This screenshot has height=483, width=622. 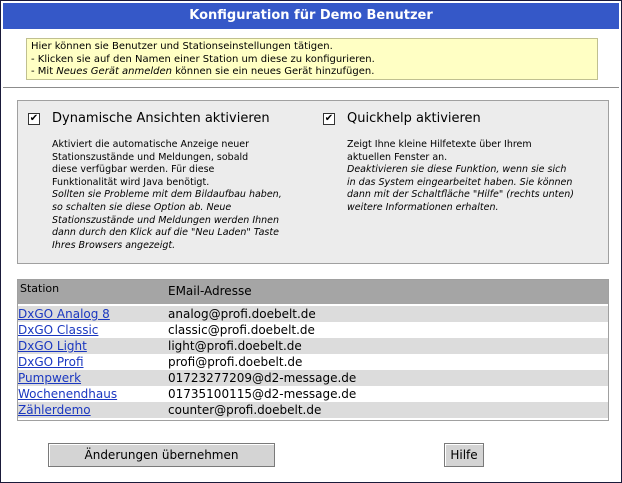 What do you see at coordinates (34, 119) in the screenshot?
I see `dynamic-views-checkbox: ✔` at bounding box center [34, 119].